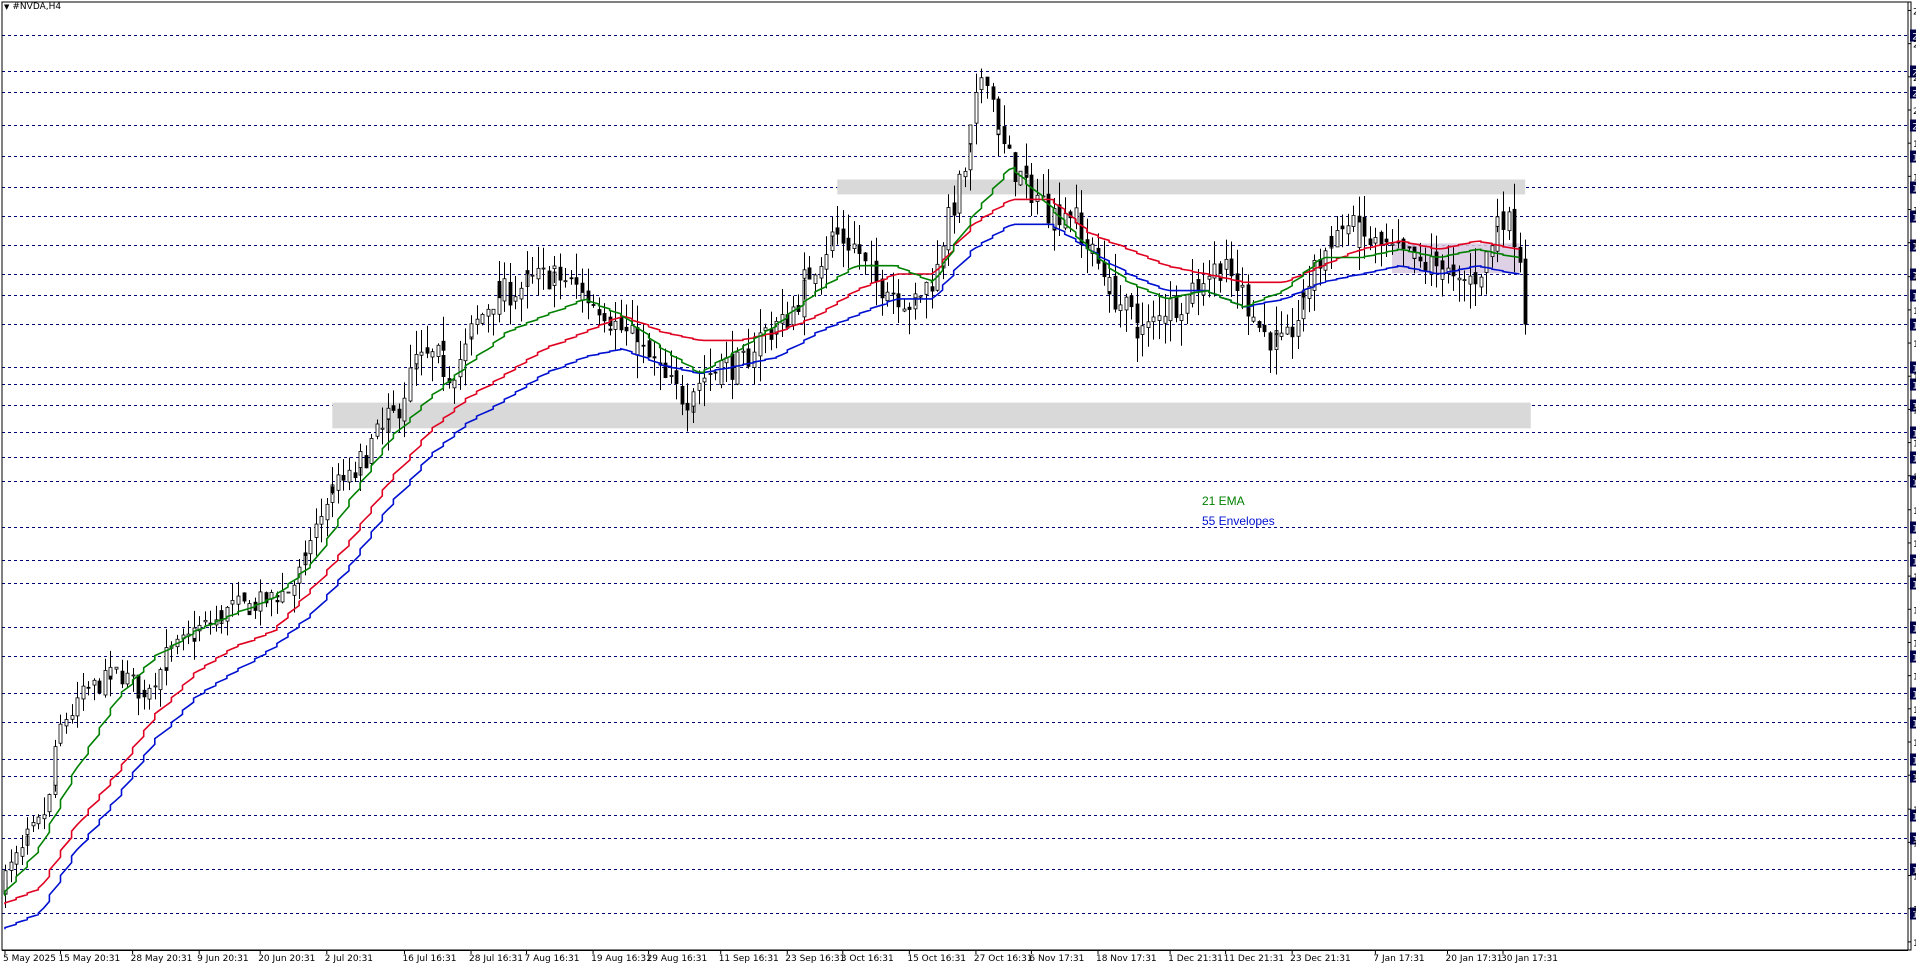 The height and width of the screenshot is (963, 1916). What do you see at coordinates (1223, 501) in the screenshot?
I see `legend-ema: 21 EMA` at bounding box center [1223, 501].